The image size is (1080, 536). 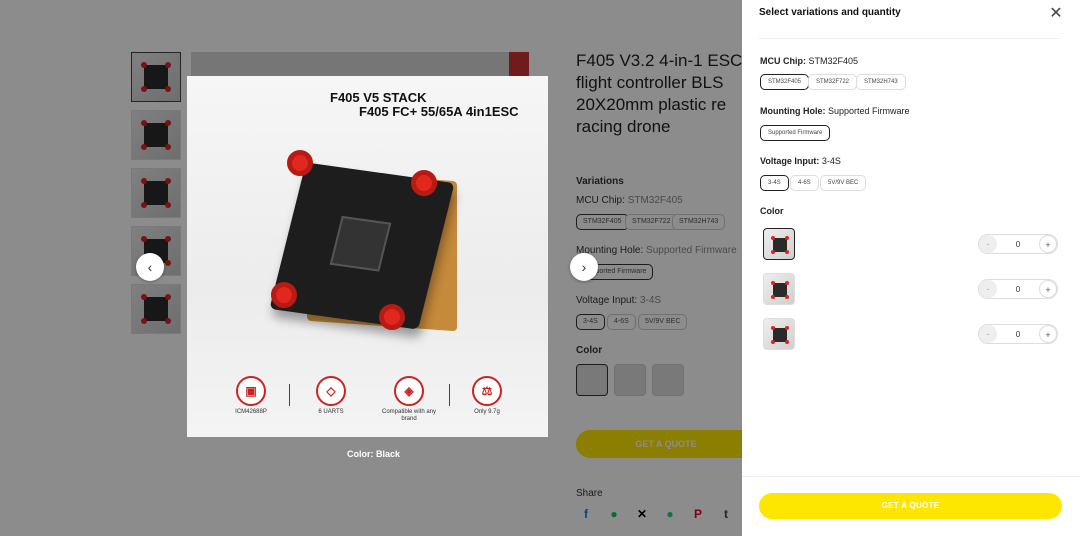 I want to click on feature-item: ▣ ICM42688P, so click(x=251, y=396).